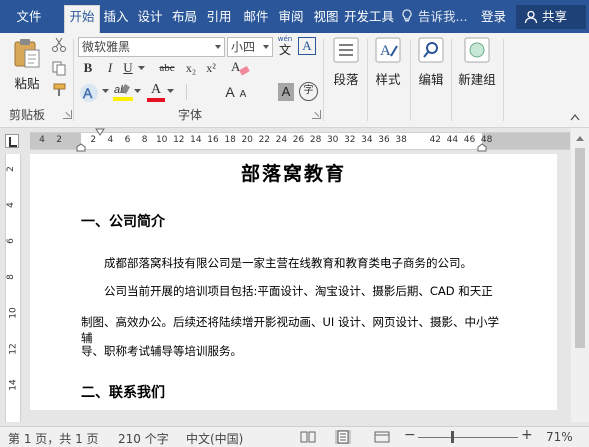 This screenshot has width=589, height=447. I want to click on new-group-button: 新建组, so click(477, 62).